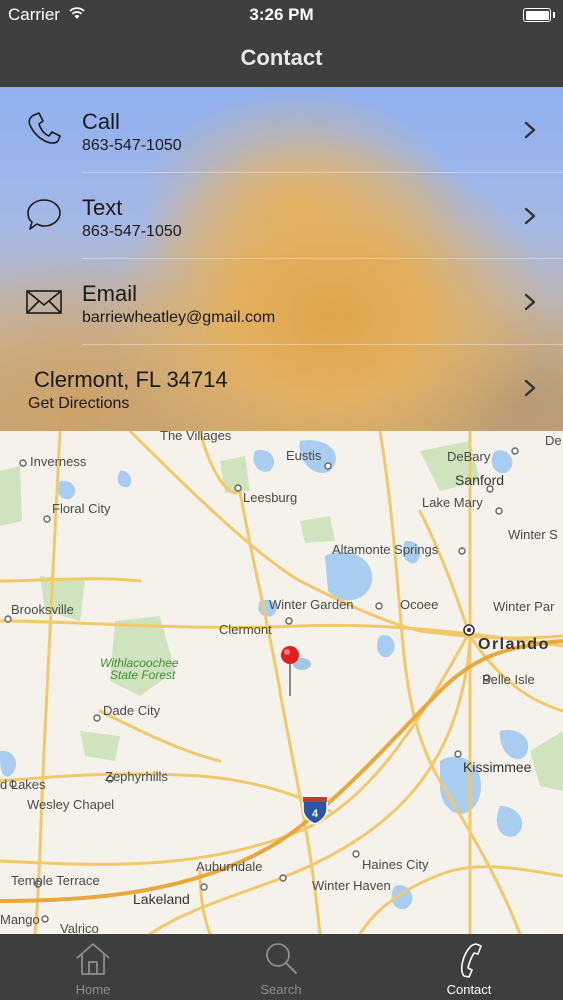  I want to click on map-label: Inverness, so click(58, 461).